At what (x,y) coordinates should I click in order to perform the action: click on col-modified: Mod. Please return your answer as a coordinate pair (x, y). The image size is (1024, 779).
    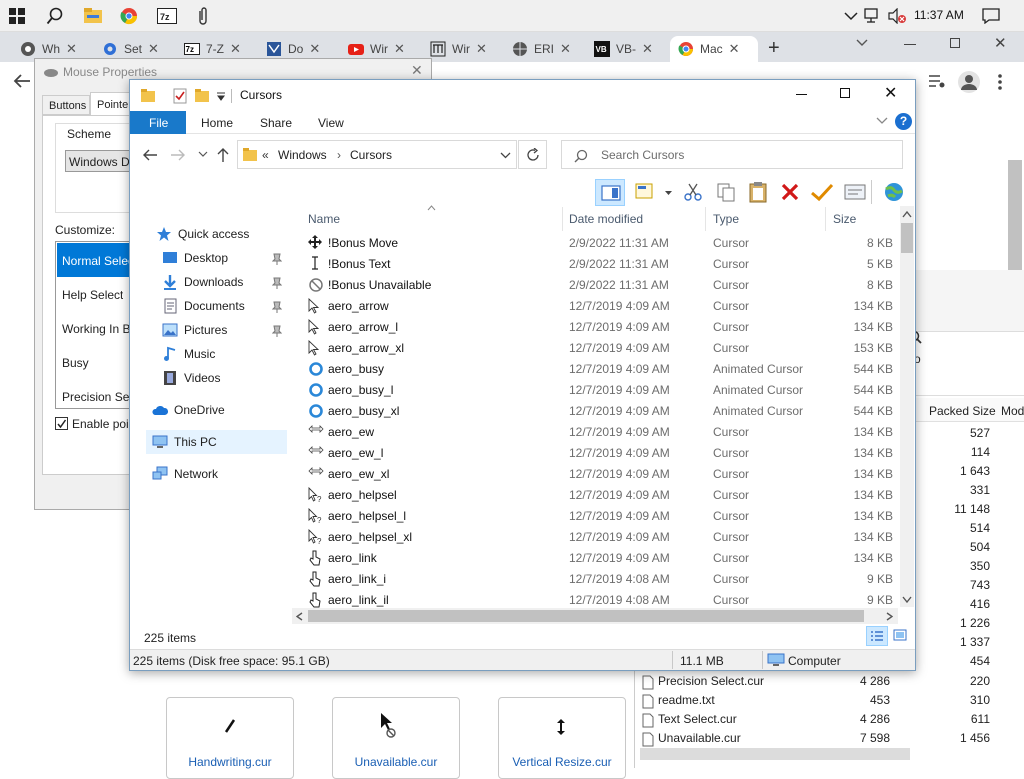
    Looking at the image, I should click on (1012, 411).